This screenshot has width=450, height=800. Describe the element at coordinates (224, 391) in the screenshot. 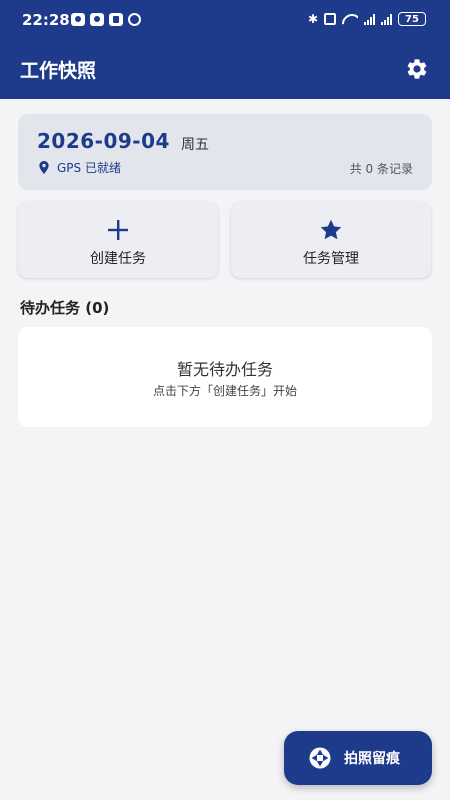

I see `empty-state-hint: 点击下方「创建任务」开始` at that location.